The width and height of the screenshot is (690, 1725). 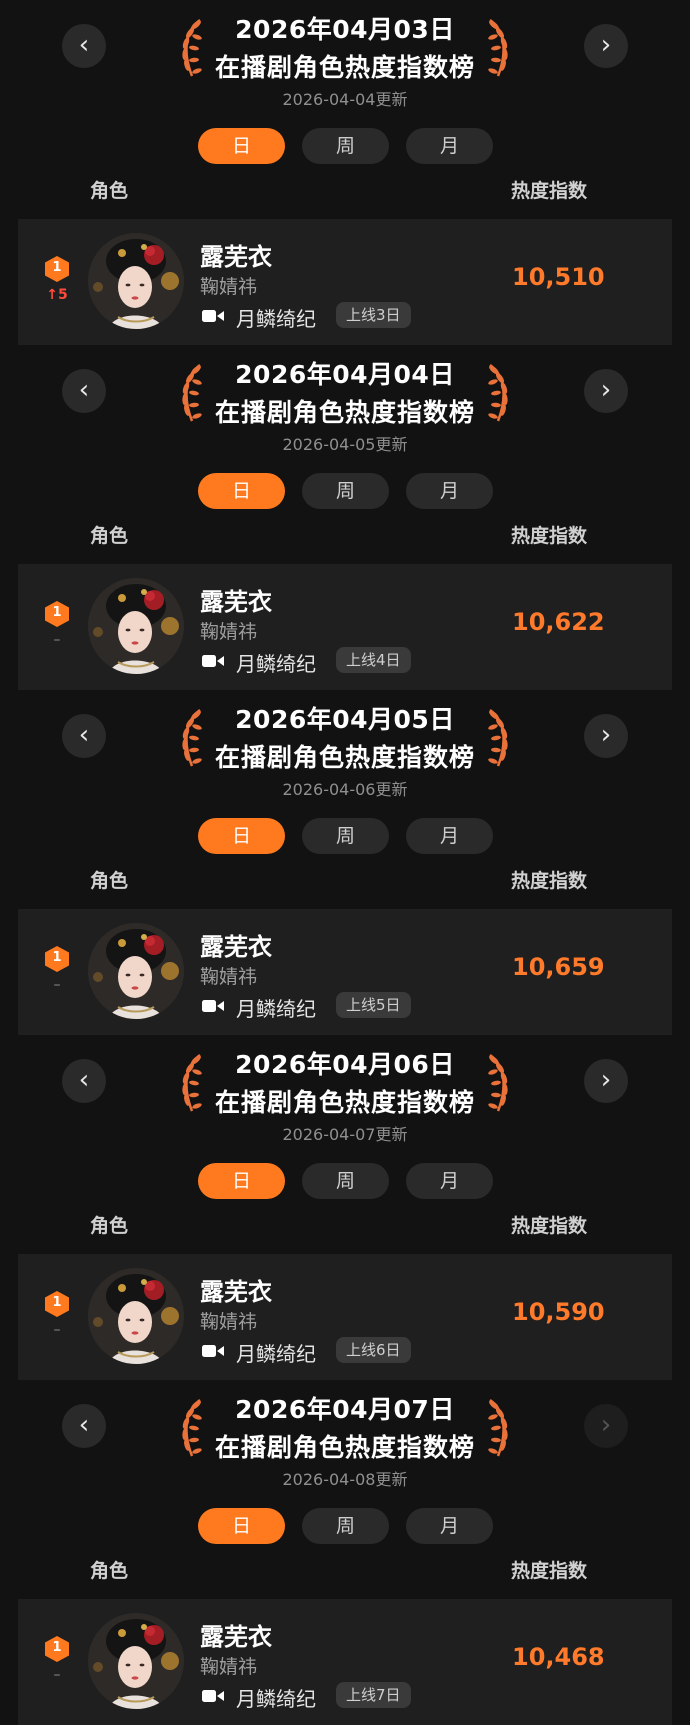 What do you see at coordinates (558, 1312) in the screenshot?
I see `heat-index-value: 10,590` at bounding box center [558, 1312].